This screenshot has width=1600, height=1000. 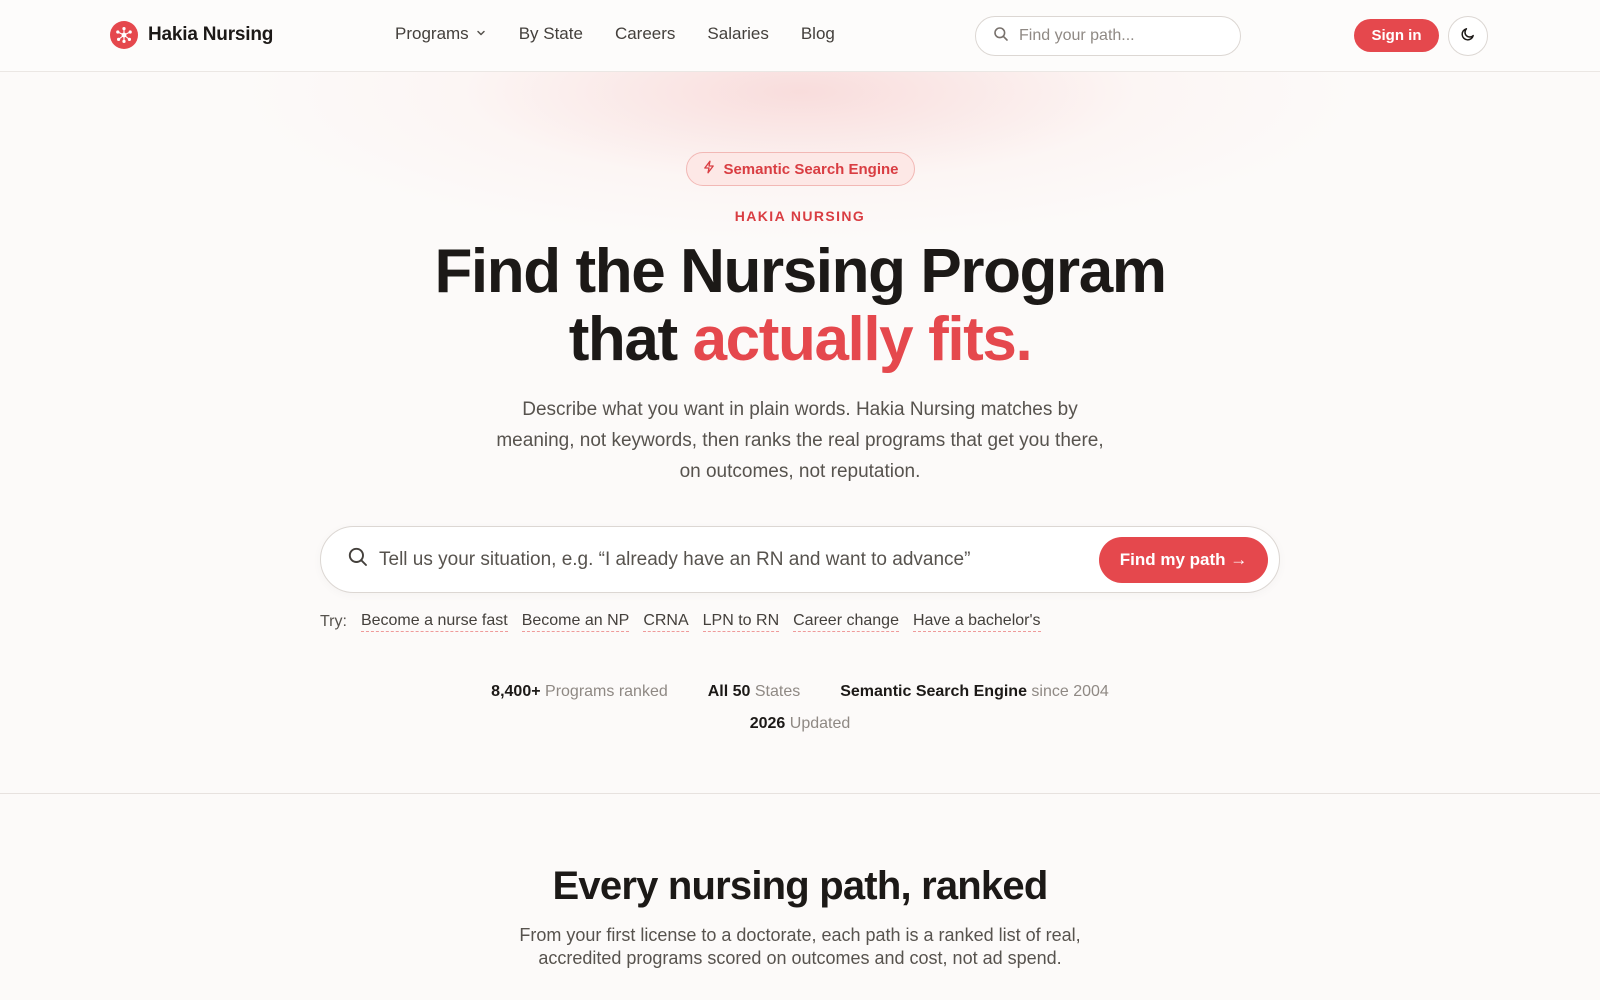 I want to click on find-my-path-button: Find my path →, so click(x=1183, y=560).